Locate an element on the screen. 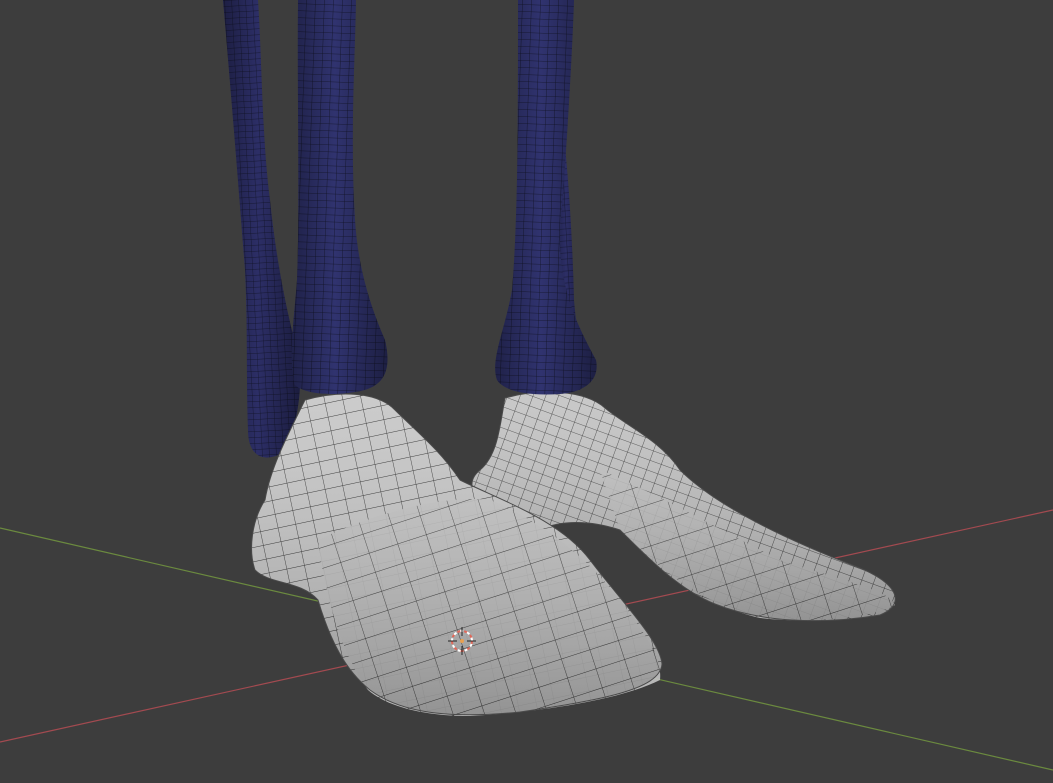 This screenshot has height=783, width=1053. tibia-right is located at coordinates (546, 197).